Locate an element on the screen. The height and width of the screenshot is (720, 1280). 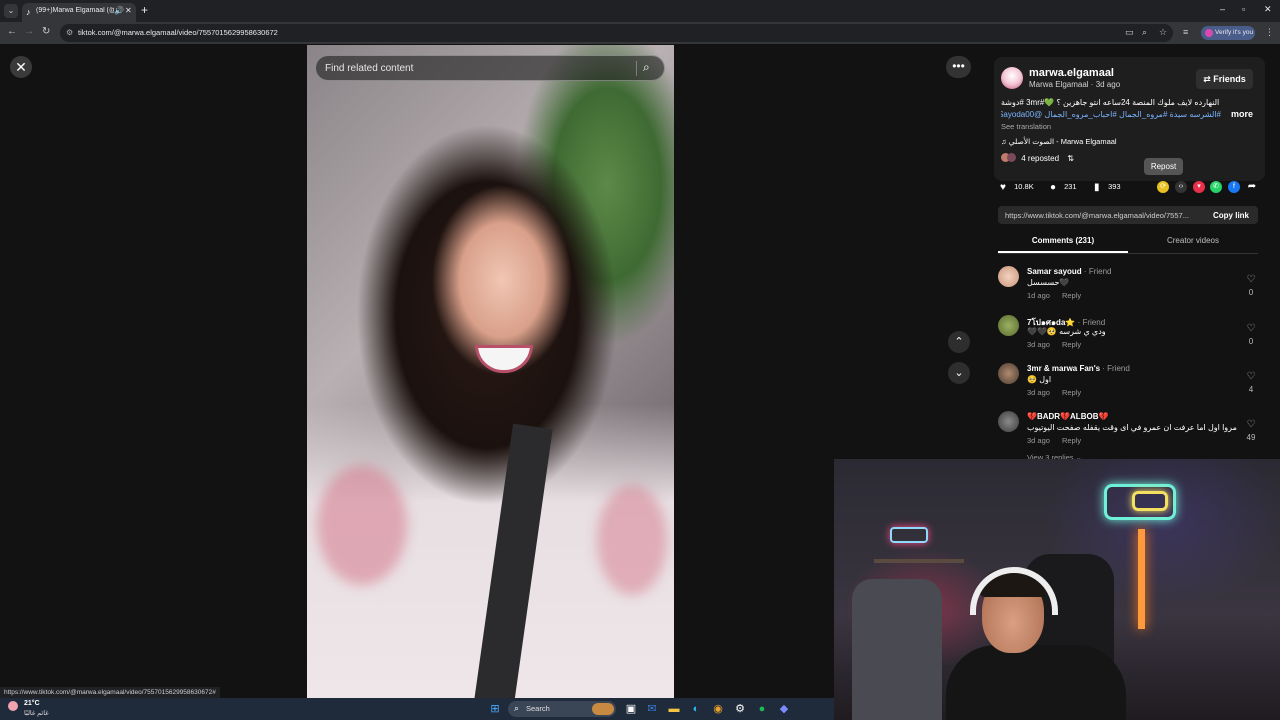
commenter-name: Samar sayoud · Friend is located at coordinates (1069, 271).